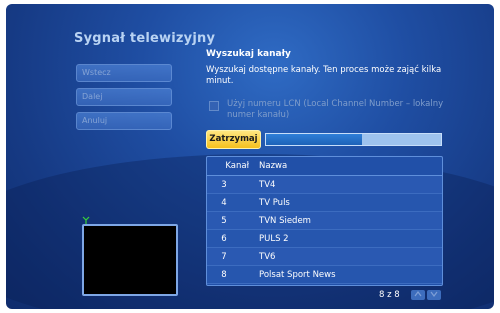 This screenshot has height=313, width=500. I want to click on channel-number: 4, so click(224, 202).